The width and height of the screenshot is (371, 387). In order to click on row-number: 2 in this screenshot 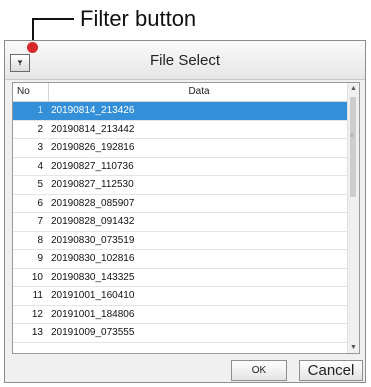, I will do `click(40, 129)`.